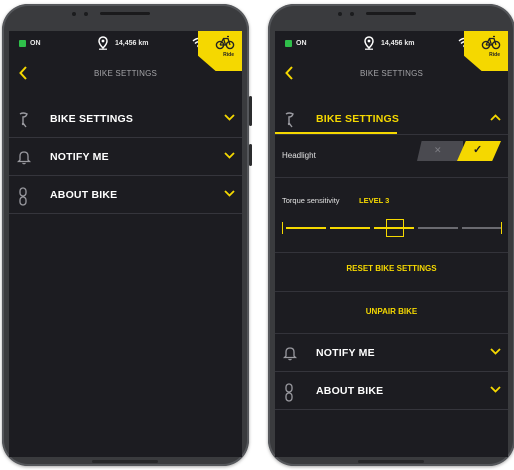 The image size is (514, 470). I want to click on torque-level-value: LEVEL 3, so click(374, 200).